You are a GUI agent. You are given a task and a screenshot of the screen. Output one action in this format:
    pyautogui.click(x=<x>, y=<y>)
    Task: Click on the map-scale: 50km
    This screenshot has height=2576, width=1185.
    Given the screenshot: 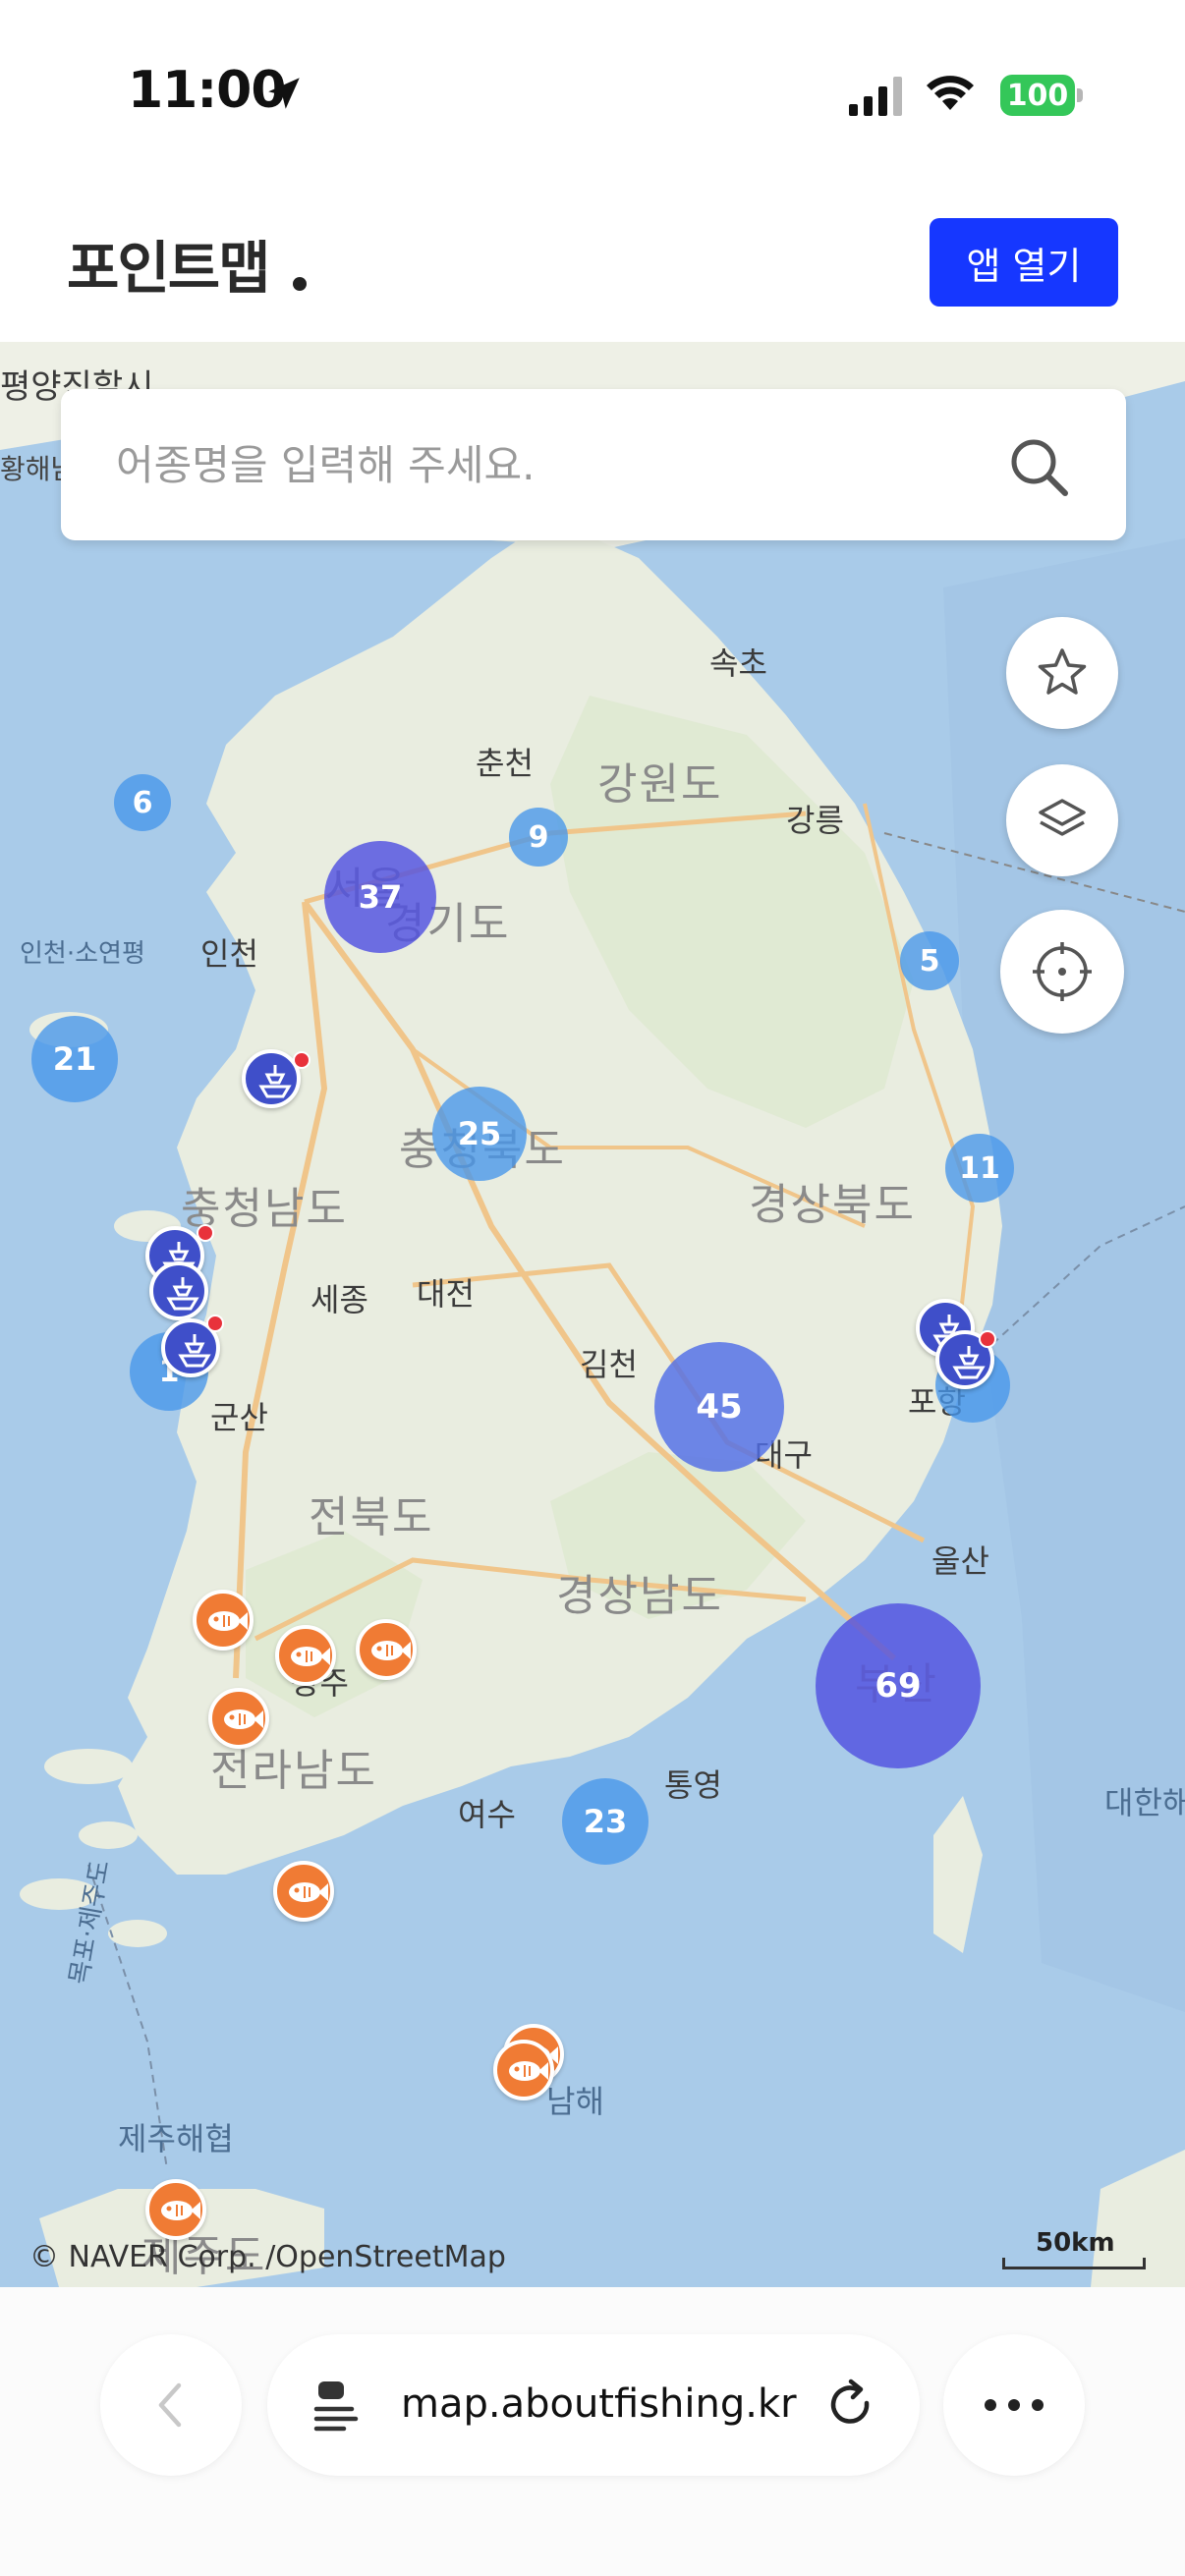 What is the action you would take?
    pyautogui.click(x=1074, y=2249)
    